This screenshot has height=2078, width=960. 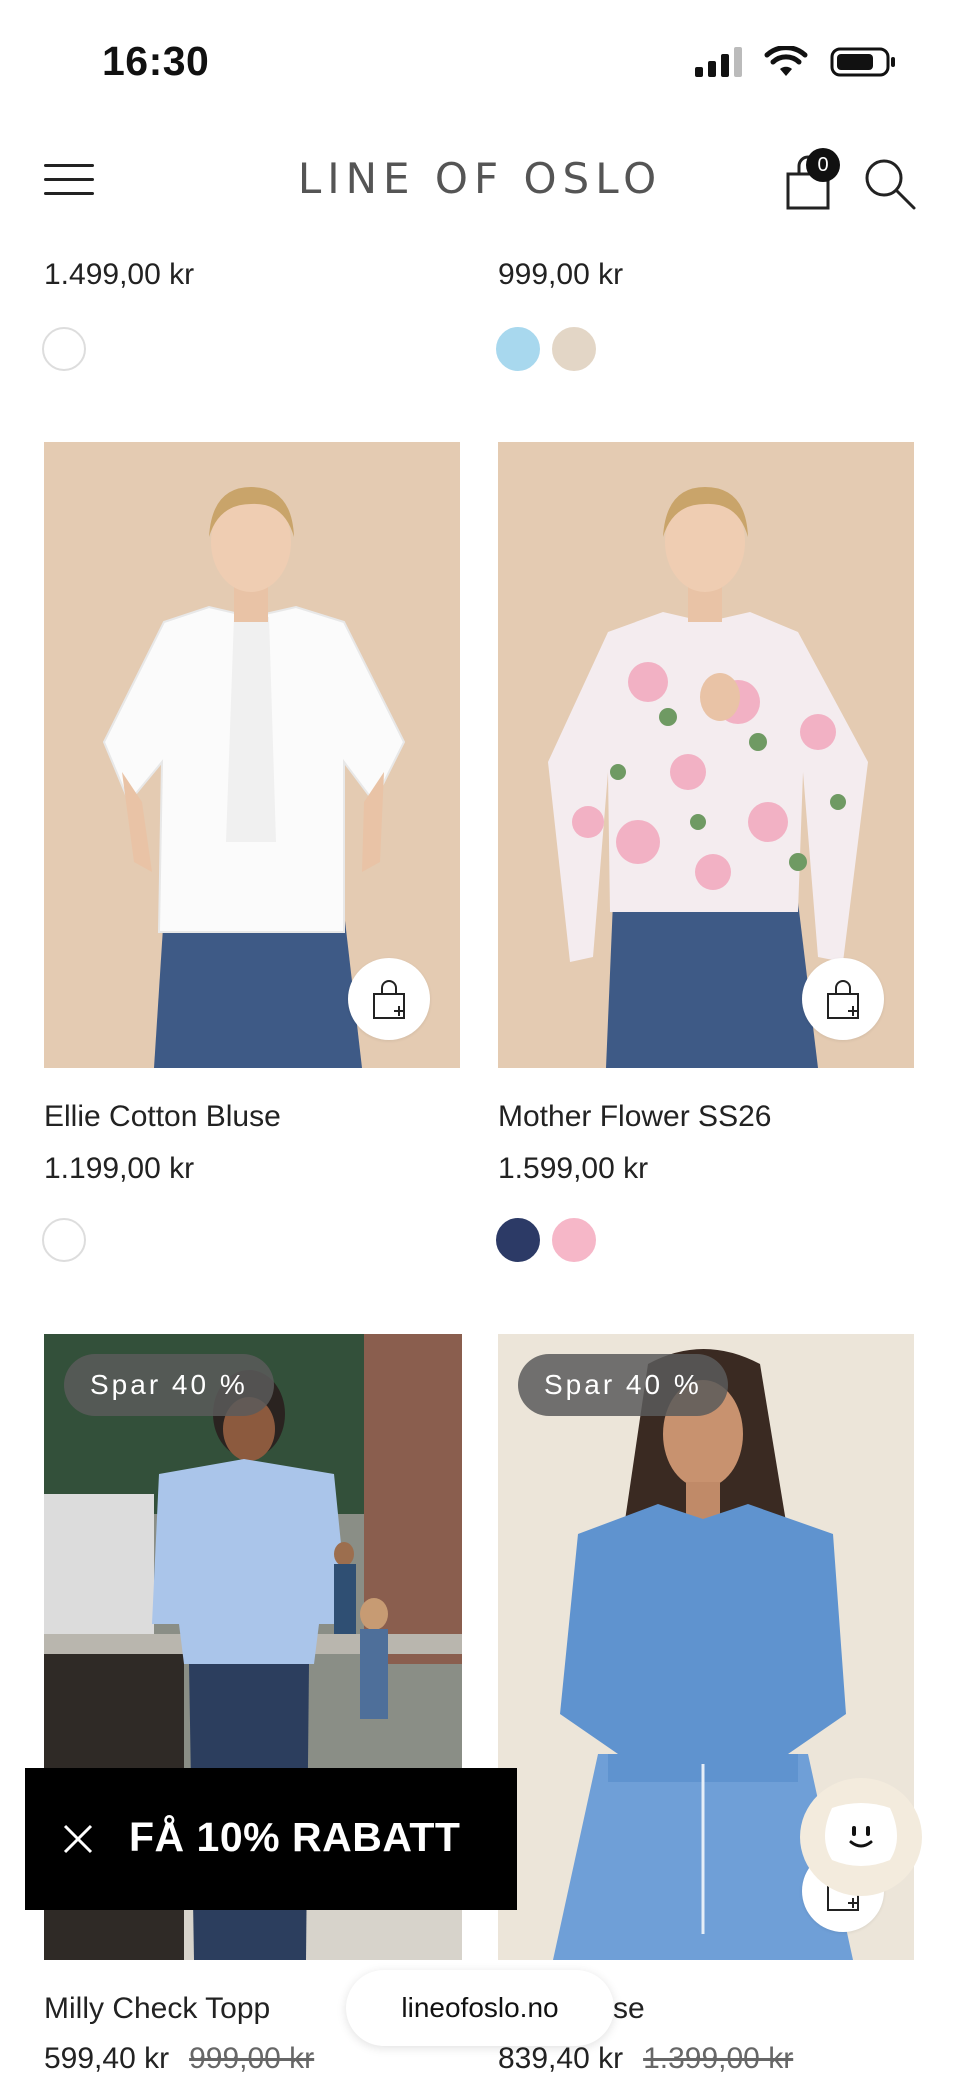 What do you see at coordinates (862, 62) in the screenshot?
I see `battery-icon` at bounding box center [862, 62].